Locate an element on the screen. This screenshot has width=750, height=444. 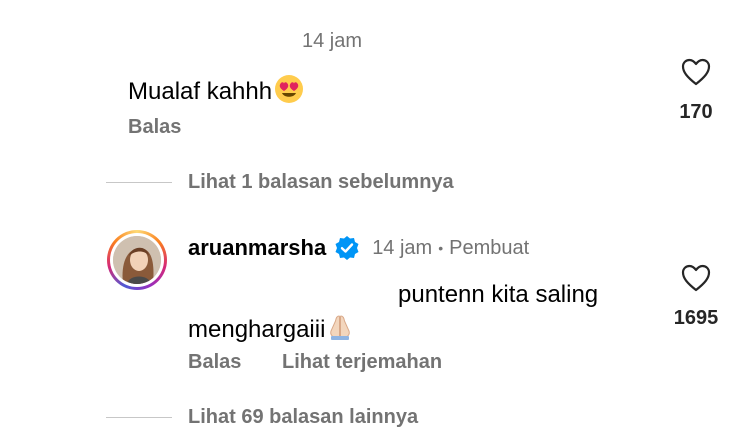
avatar-image is located at coordinates (137, 260).